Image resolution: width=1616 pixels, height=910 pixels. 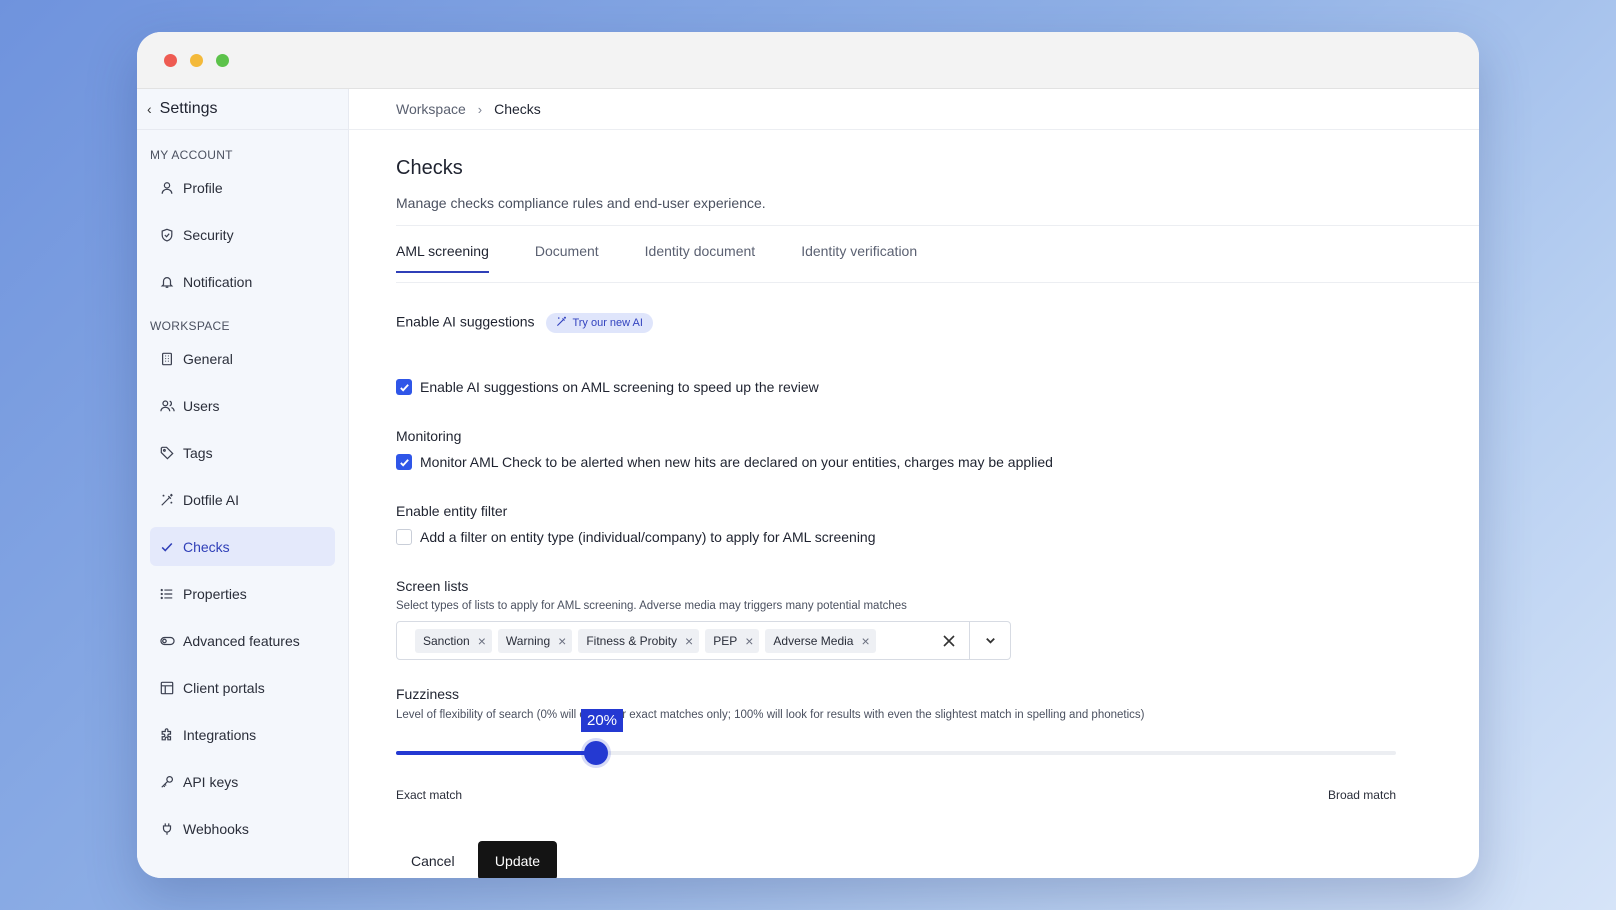 I want to click on bell-icon, so click(x=167, y=282).